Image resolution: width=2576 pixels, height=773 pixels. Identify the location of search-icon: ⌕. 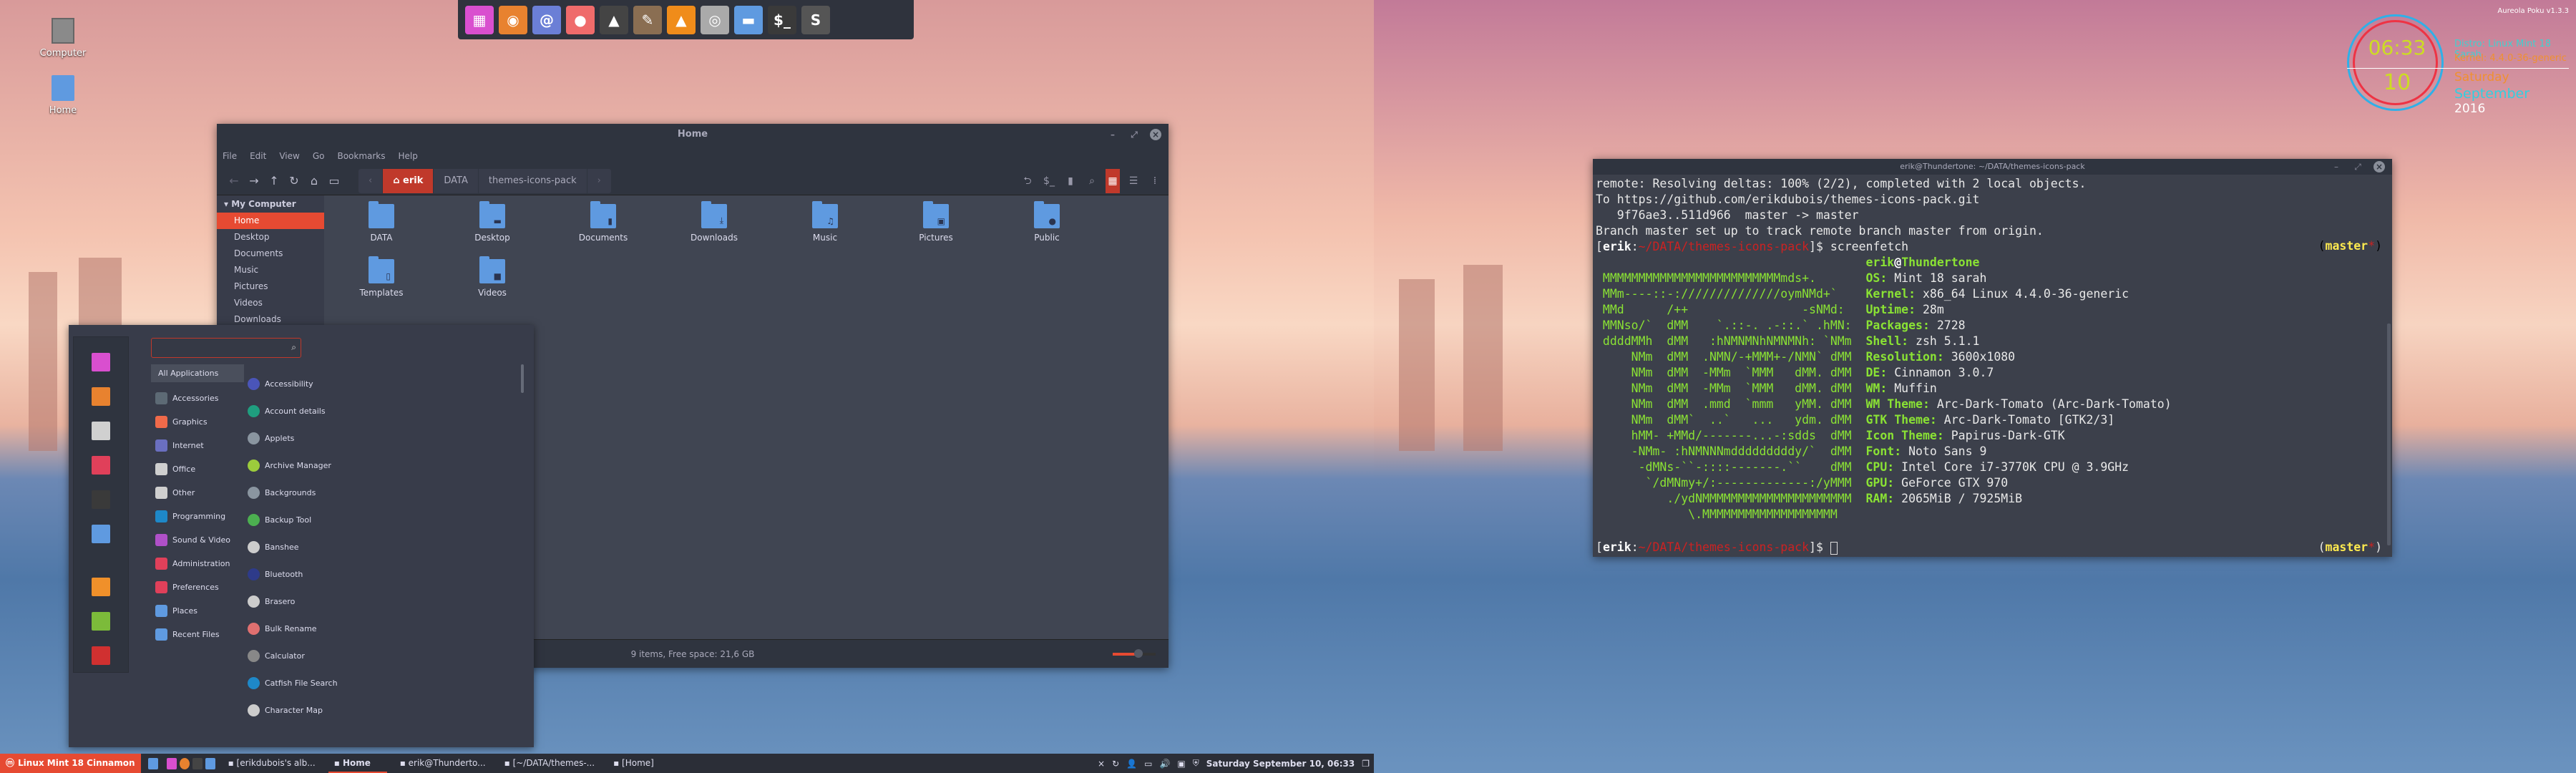
(1092, 181).